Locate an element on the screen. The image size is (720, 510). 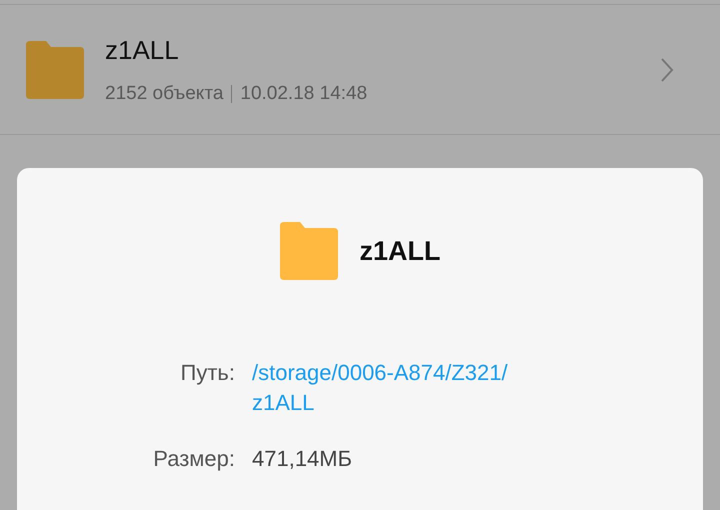
modified-date: 10.02.18 14:48 is located at coordinates (304, 94).